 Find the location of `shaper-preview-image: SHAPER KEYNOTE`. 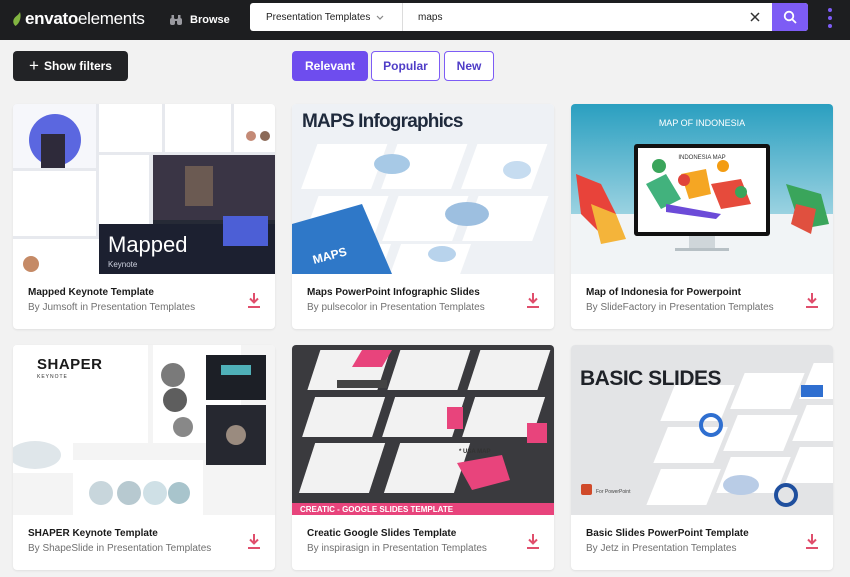

shaper-preview-image: SHAPER KEYNOTE is located at coordinates (144, 430).